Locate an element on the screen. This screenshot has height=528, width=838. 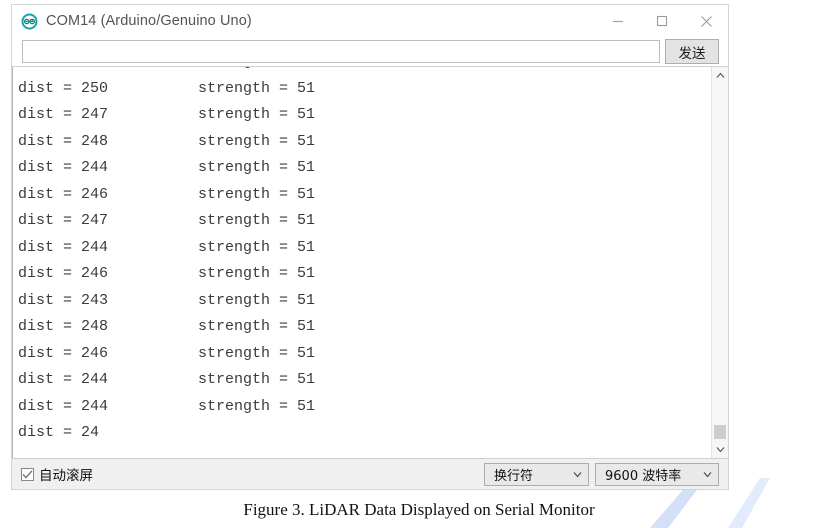
minimize-icon is located at coordinates (618, 21).